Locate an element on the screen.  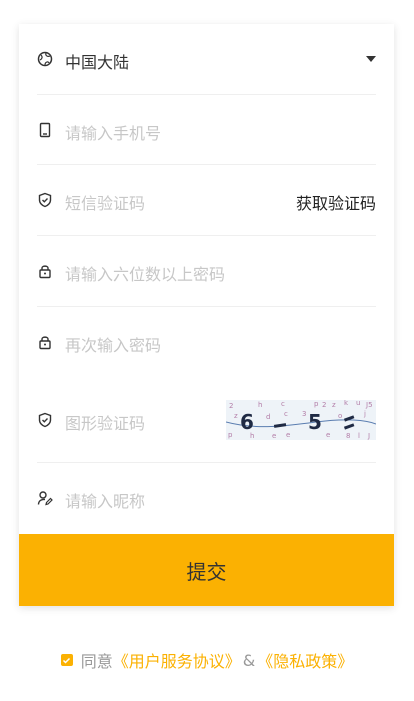
agree-prefix: 同意 is located at coordinates (96, 661).